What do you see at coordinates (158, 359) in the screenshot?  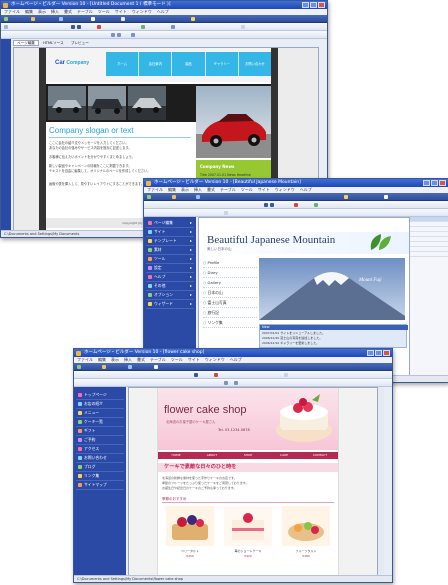 I see `menu-table: テーブル` at bounding box center [158, 359].